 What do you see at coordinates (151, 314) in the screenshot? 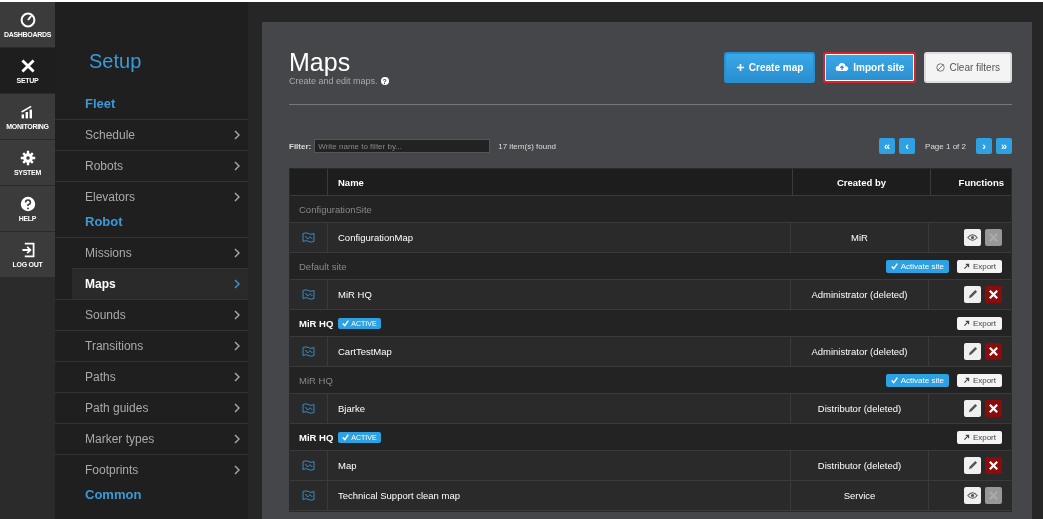
I see `sidebar-item: Sounds` at bounding box center [151, 314].